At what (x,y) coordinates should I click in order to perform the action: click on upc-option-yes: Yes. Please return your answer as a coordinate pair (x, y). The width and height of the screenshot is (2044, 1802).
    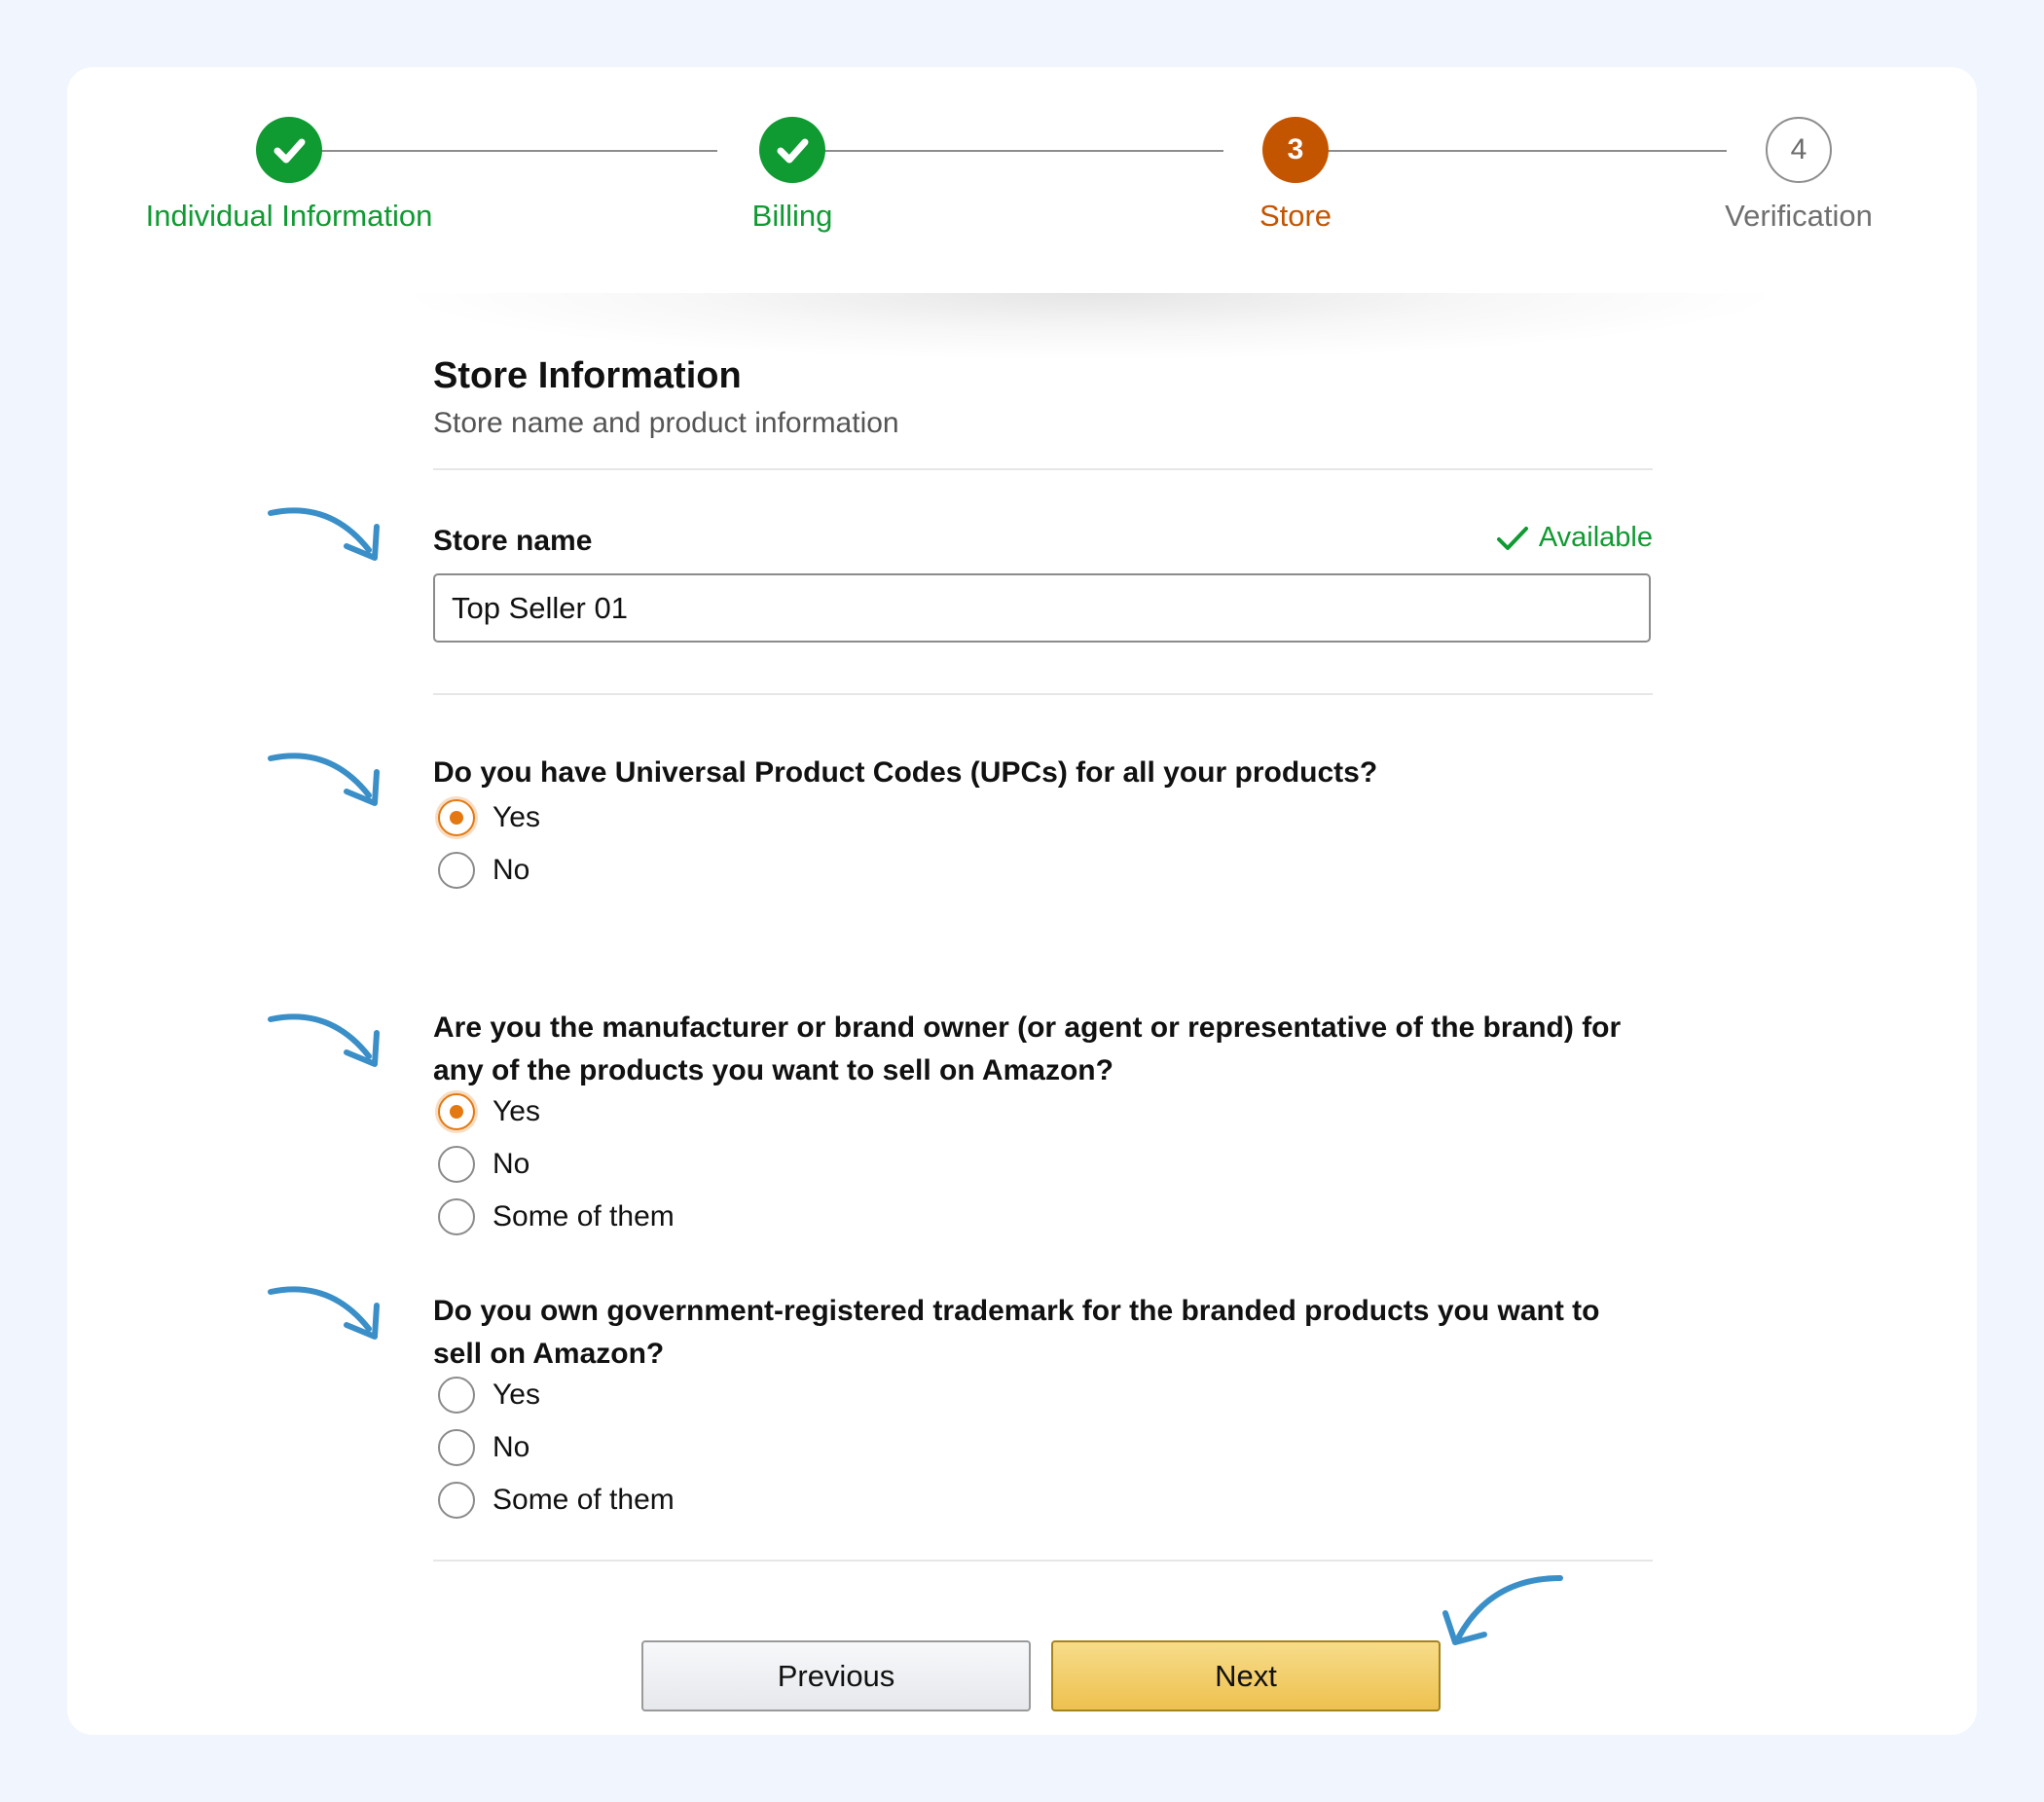
    Looking at the image, I should click on (489, 817).